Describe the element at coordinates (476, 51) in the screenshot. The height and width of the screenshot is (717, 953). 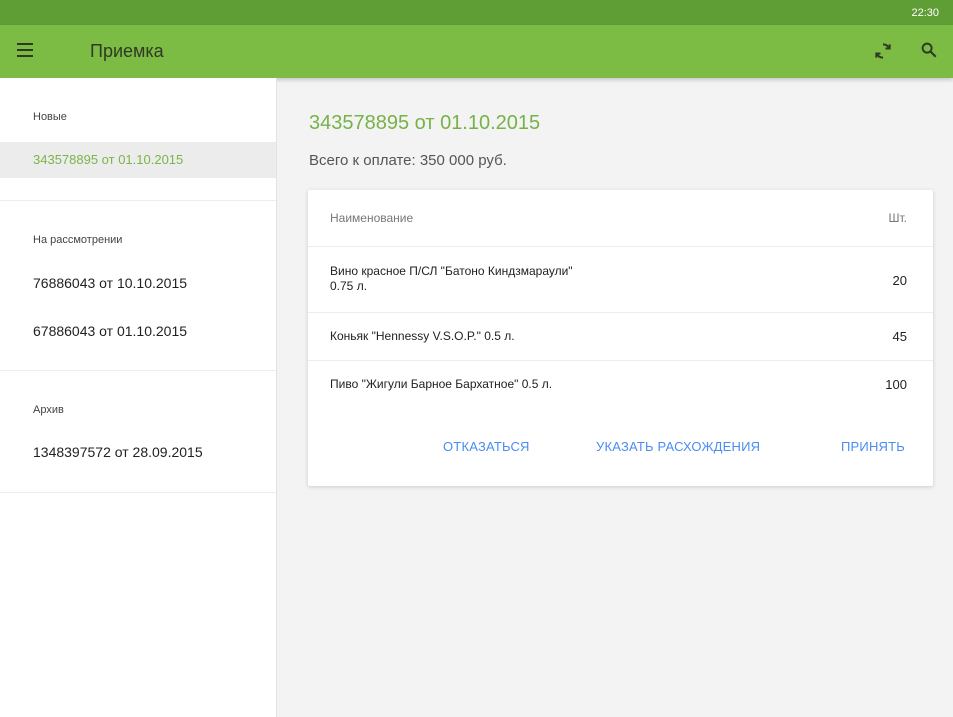
I see `app-bar: Приемка` at that location.